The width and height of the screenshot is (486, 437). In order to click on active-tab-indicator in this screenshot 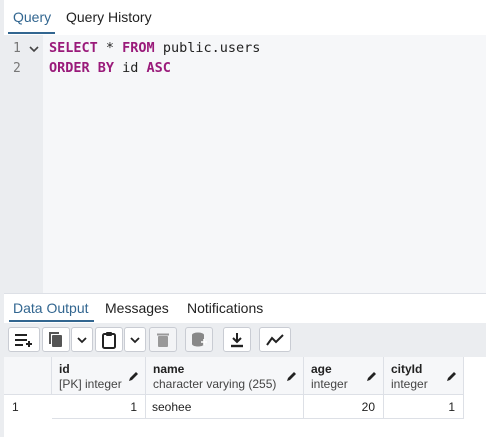, I will do `click(31, 33)`.